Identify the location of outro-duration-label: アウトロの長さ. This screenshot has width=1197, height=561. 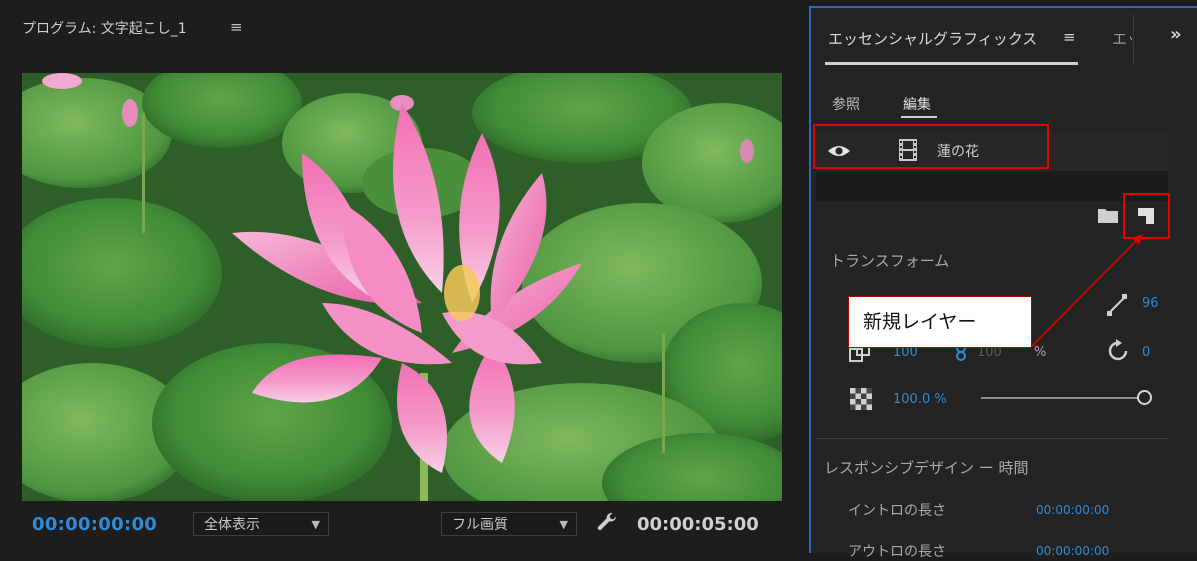
(897, 552).